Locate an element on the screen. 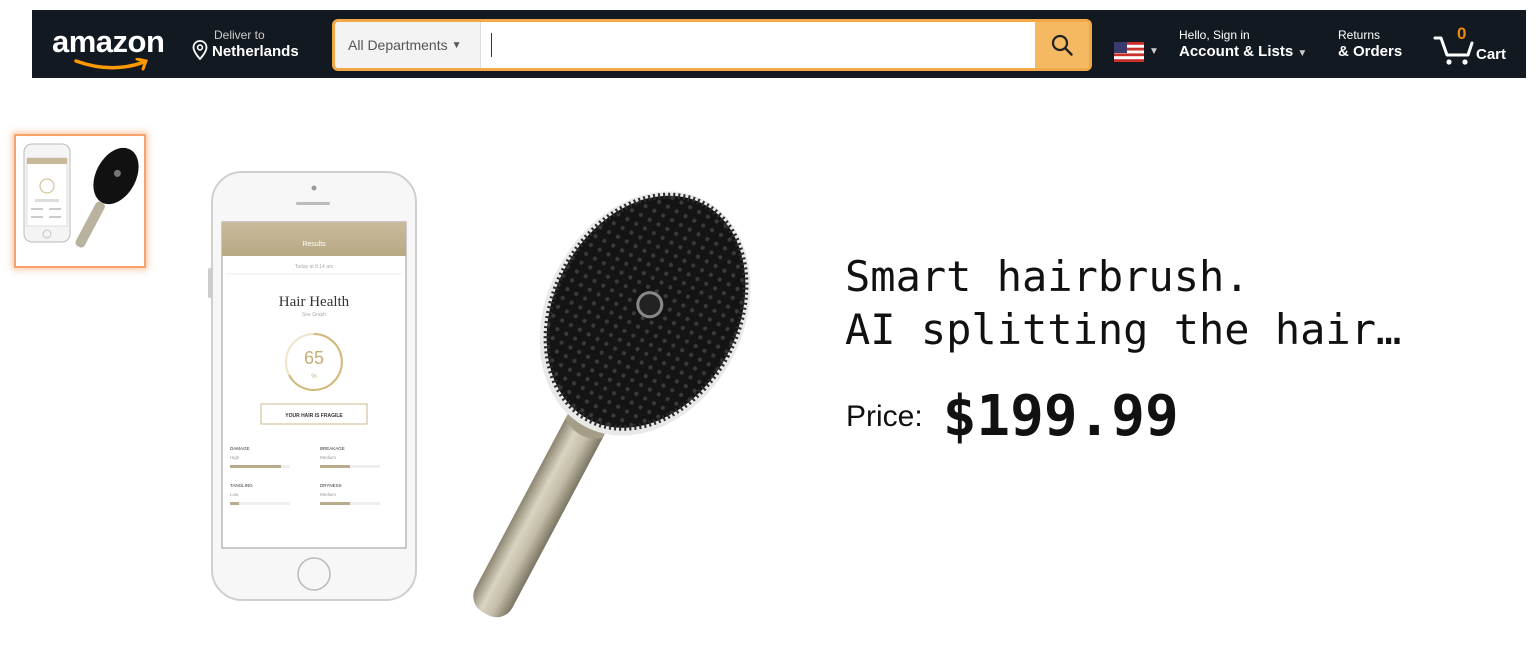 The width and height of the screenshot is (1538, 668). logo-text: amazon is located at coordinates (108, 41).